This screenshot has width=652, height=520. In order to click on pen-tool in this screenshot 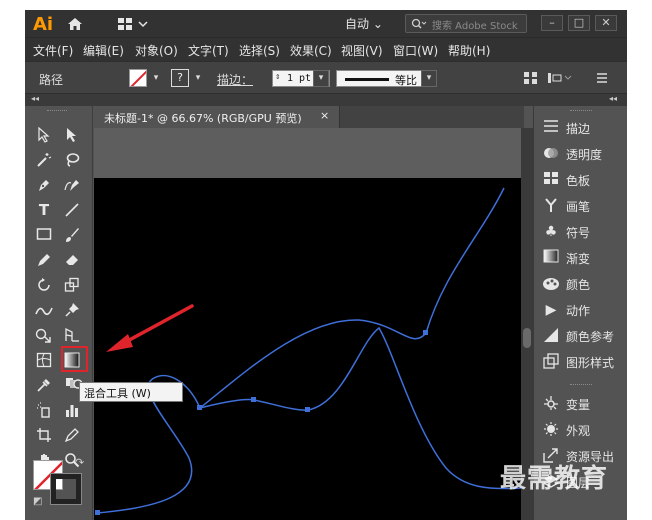, I will do `click(44, 185)`.